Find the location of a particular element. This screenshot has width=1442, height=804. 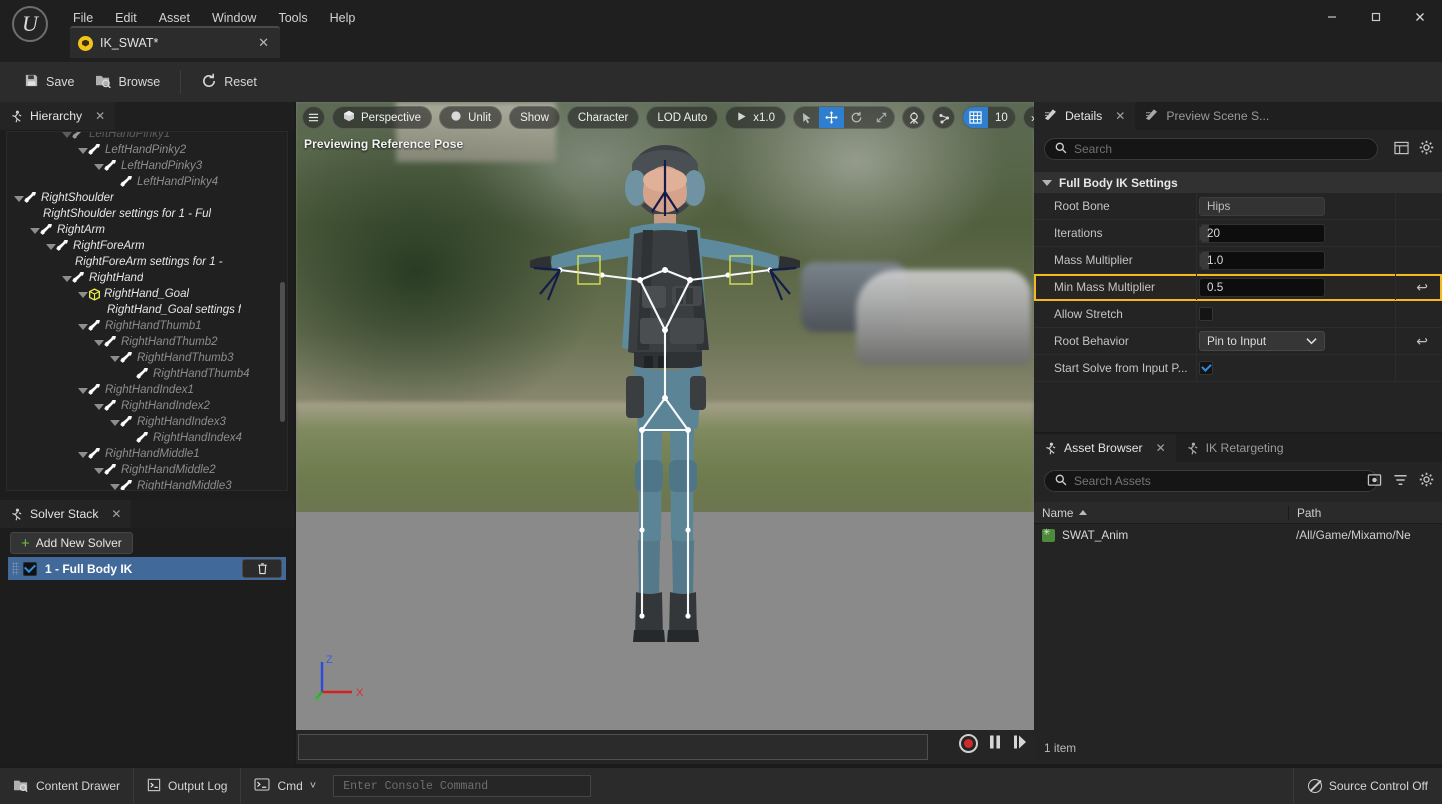

viewport-lighting-mode-button: Unlit is located at coordinates (471, 117).